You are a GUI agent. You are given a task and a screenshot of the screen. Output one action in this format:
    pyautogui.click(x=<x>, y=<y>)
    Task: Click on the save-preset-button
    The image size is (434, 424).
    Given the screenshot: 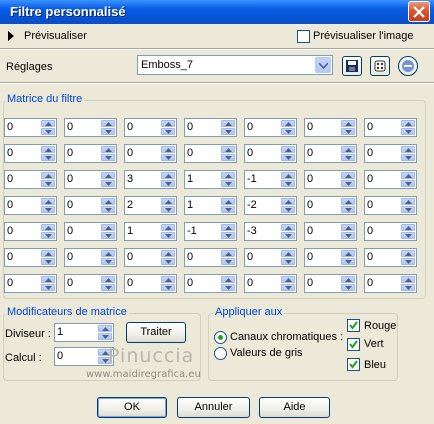 What is the action you would take?
    pyautogui.click(x=352, y=66)
    